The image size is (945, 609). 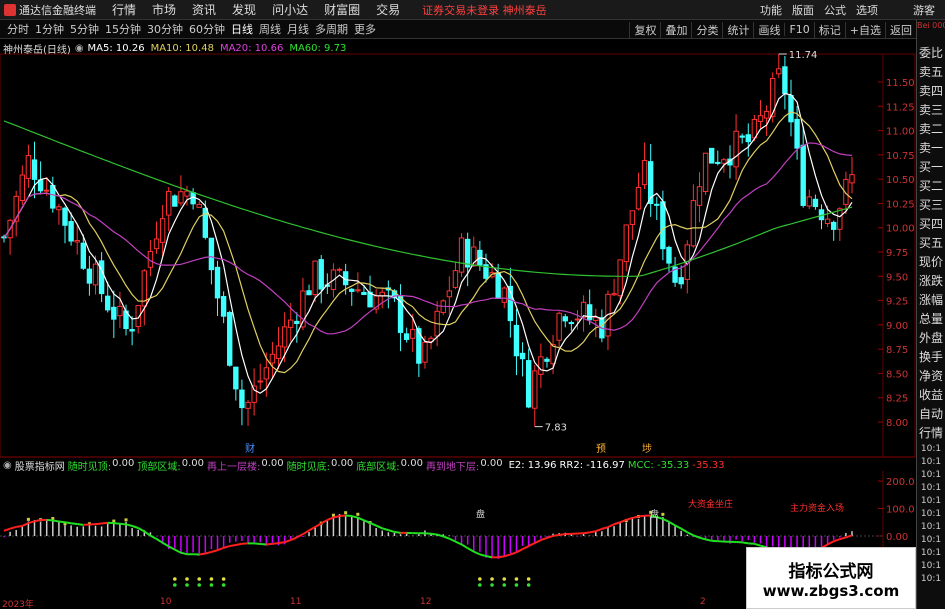 I want to click on collapse-icon: ◉, so click(x=79, y=48).